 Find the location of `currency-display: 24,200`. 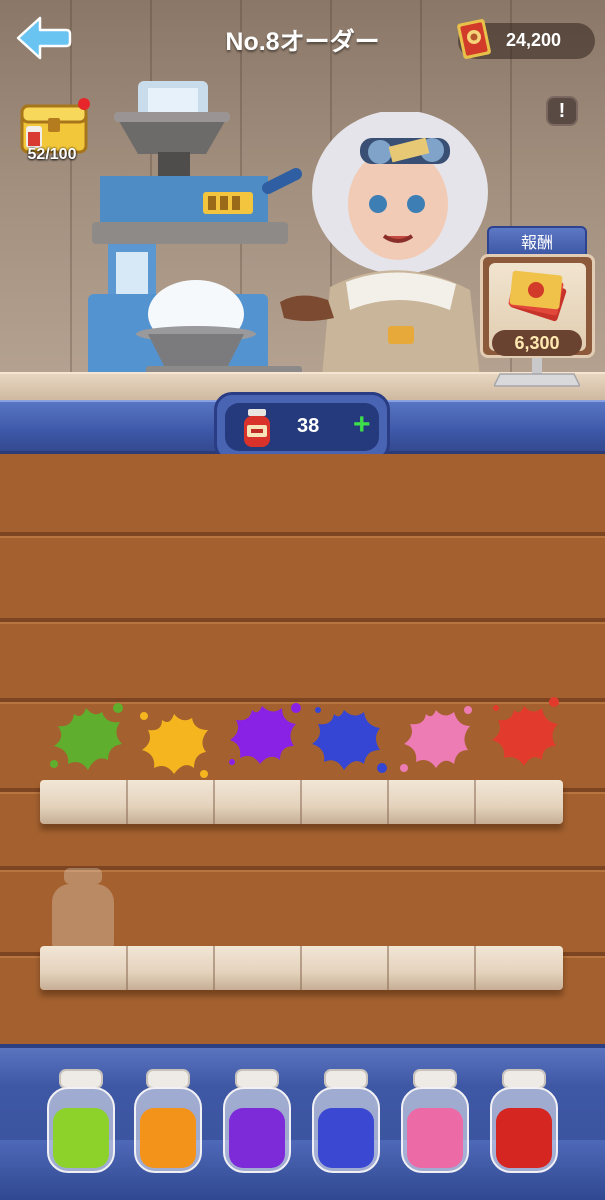

currency-display: 24,200 is located at coordinates (526, 39).